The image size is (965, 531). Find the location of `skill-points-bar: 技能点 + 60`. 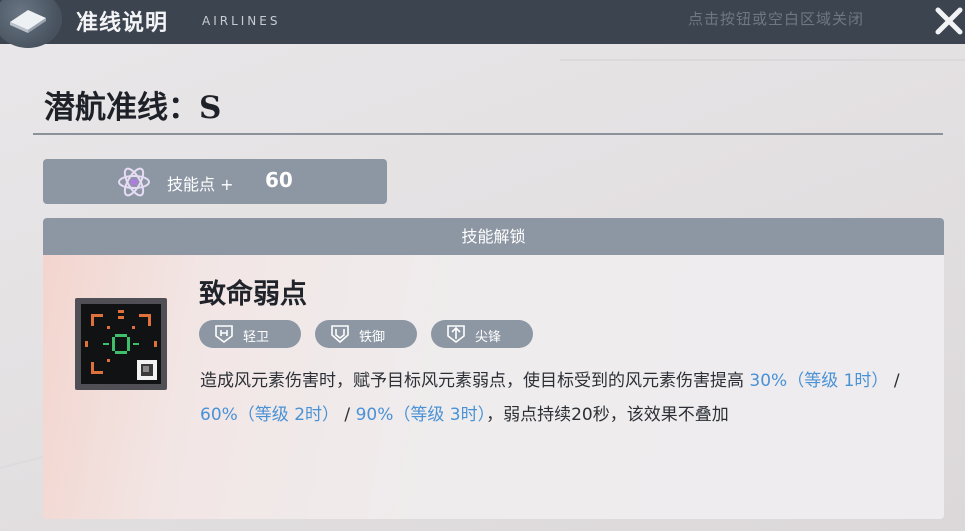

skill-points-bar: 技能点 + 60 is located at coordinates (215, 181).